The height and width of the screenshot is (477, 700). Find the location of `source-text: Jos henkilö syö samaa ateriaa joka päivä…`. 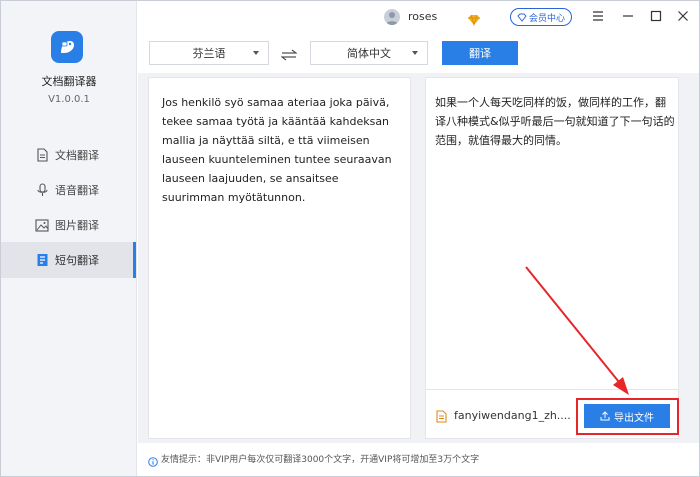

source-text: Jos henkilö syö samaa ateriaa joka päivä… is located at coordinates (280, 150).